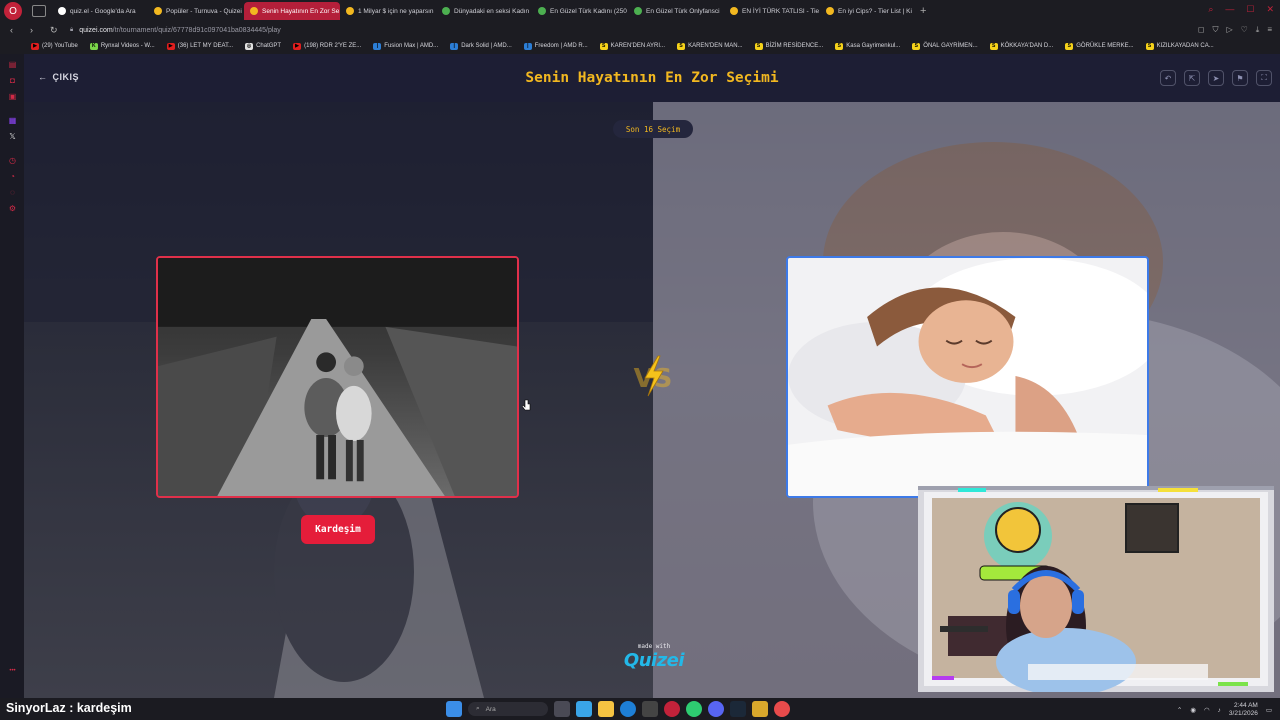  I want to click on new-tab-icon: +, so click(923, 11).